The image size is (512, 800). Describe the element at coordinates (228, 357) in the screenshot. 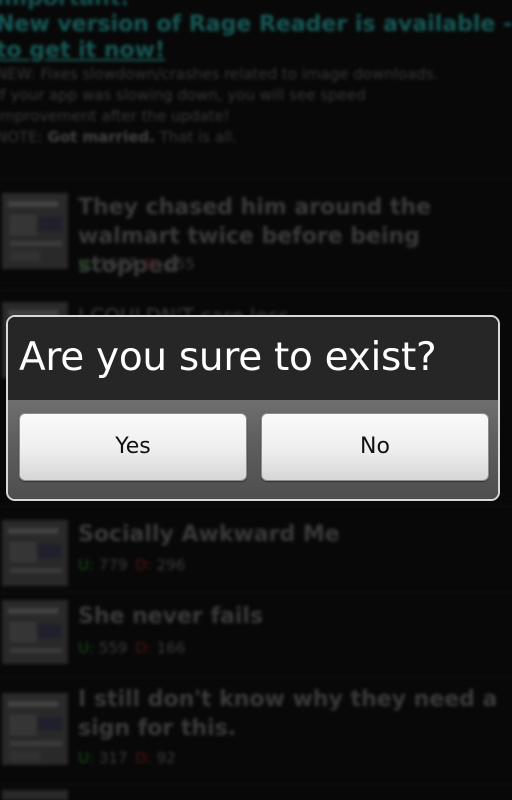

I see `dialog-title: Are you sure to exist?` at that location.